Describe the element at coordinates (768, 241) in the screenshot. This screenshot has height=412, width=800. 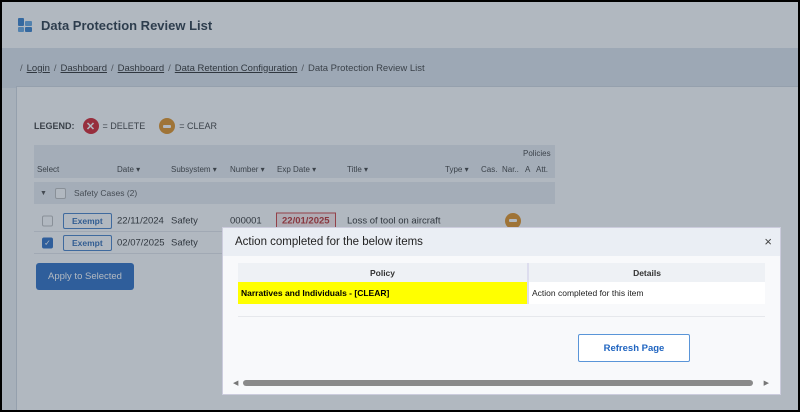
I see `close-icon: ×` at that location.